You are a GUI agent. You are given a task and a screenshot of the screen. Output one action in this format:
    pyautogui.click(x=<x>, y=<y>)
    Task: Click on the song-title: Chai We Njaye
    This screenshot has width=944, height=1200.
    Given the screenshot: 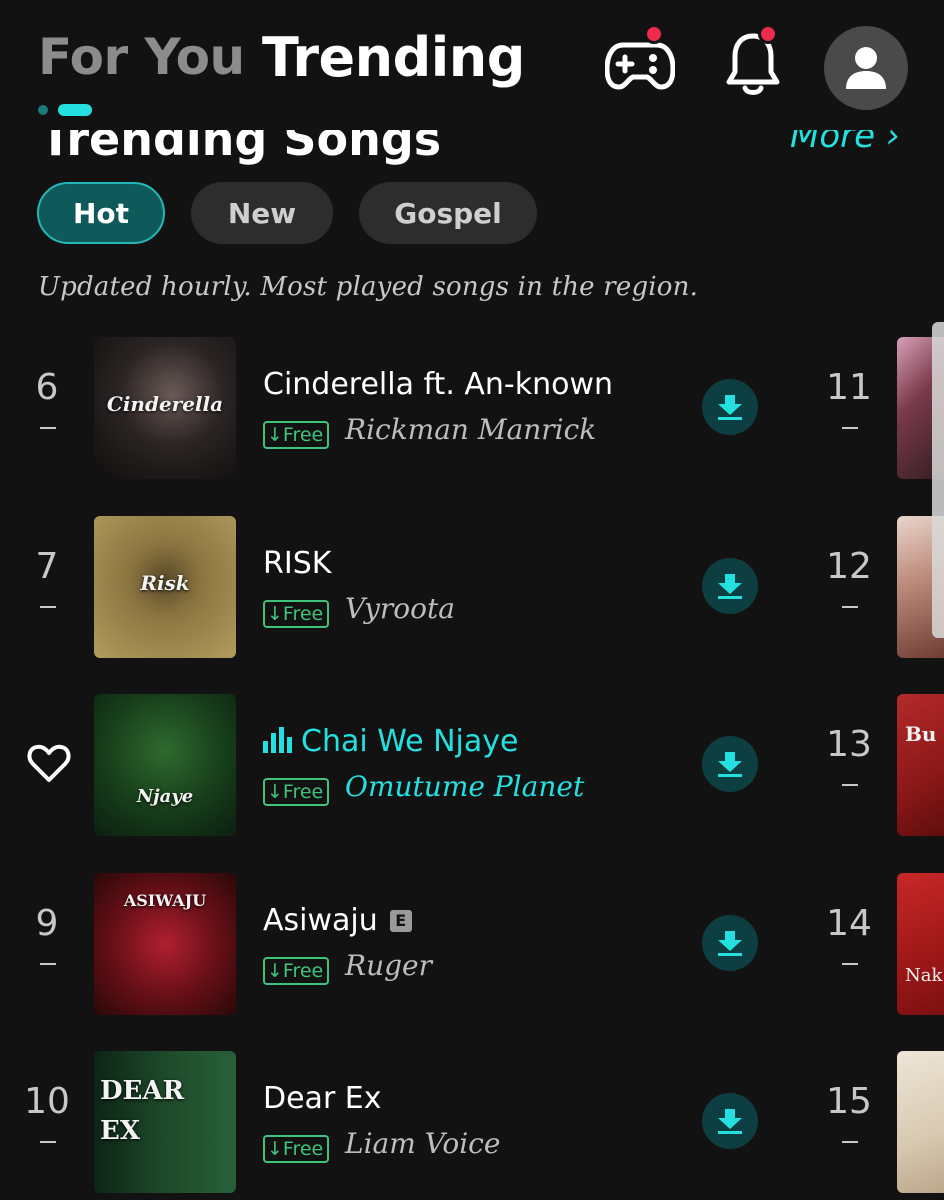 What is the action you would take?
    pyautogui.click(x=391, y=741)
    